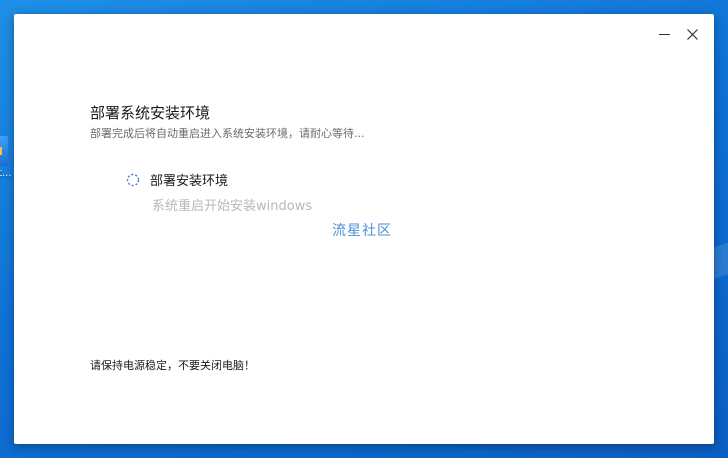  I want to click on desktop-shortcut-icon, so click(4, 151).